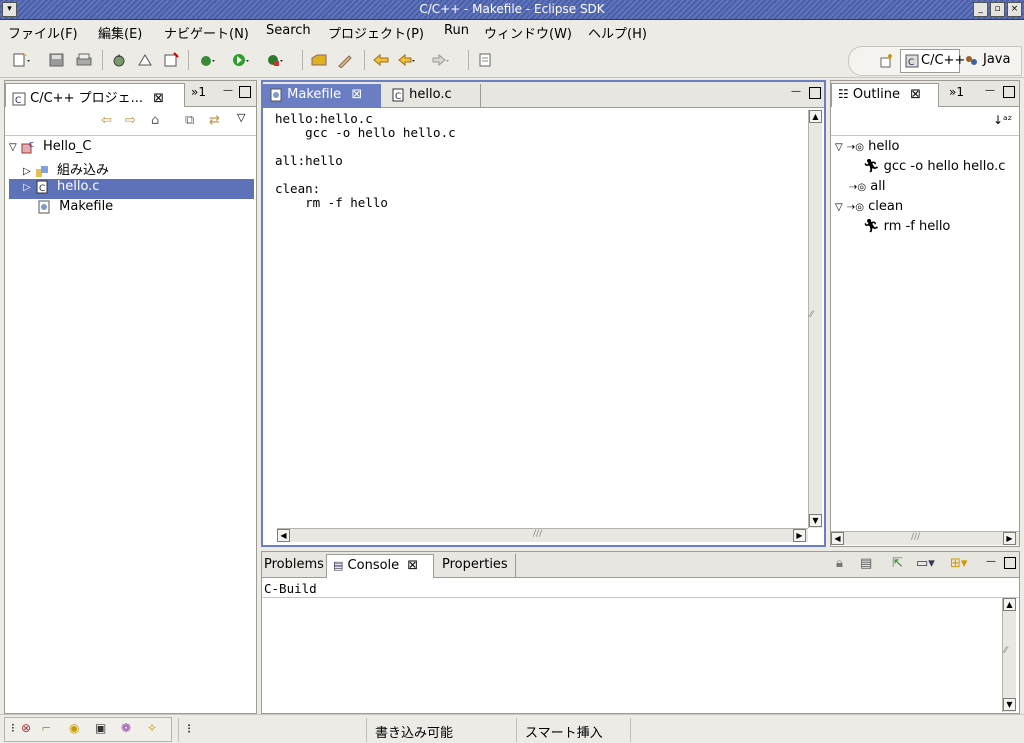 Image resolution: width=1024 pixels, height=743 pixels. Describe the element at coordinates (867, 149) in the screenshot. I see `outline-item-hello: ▽ ⇢◎ hello` at that location.